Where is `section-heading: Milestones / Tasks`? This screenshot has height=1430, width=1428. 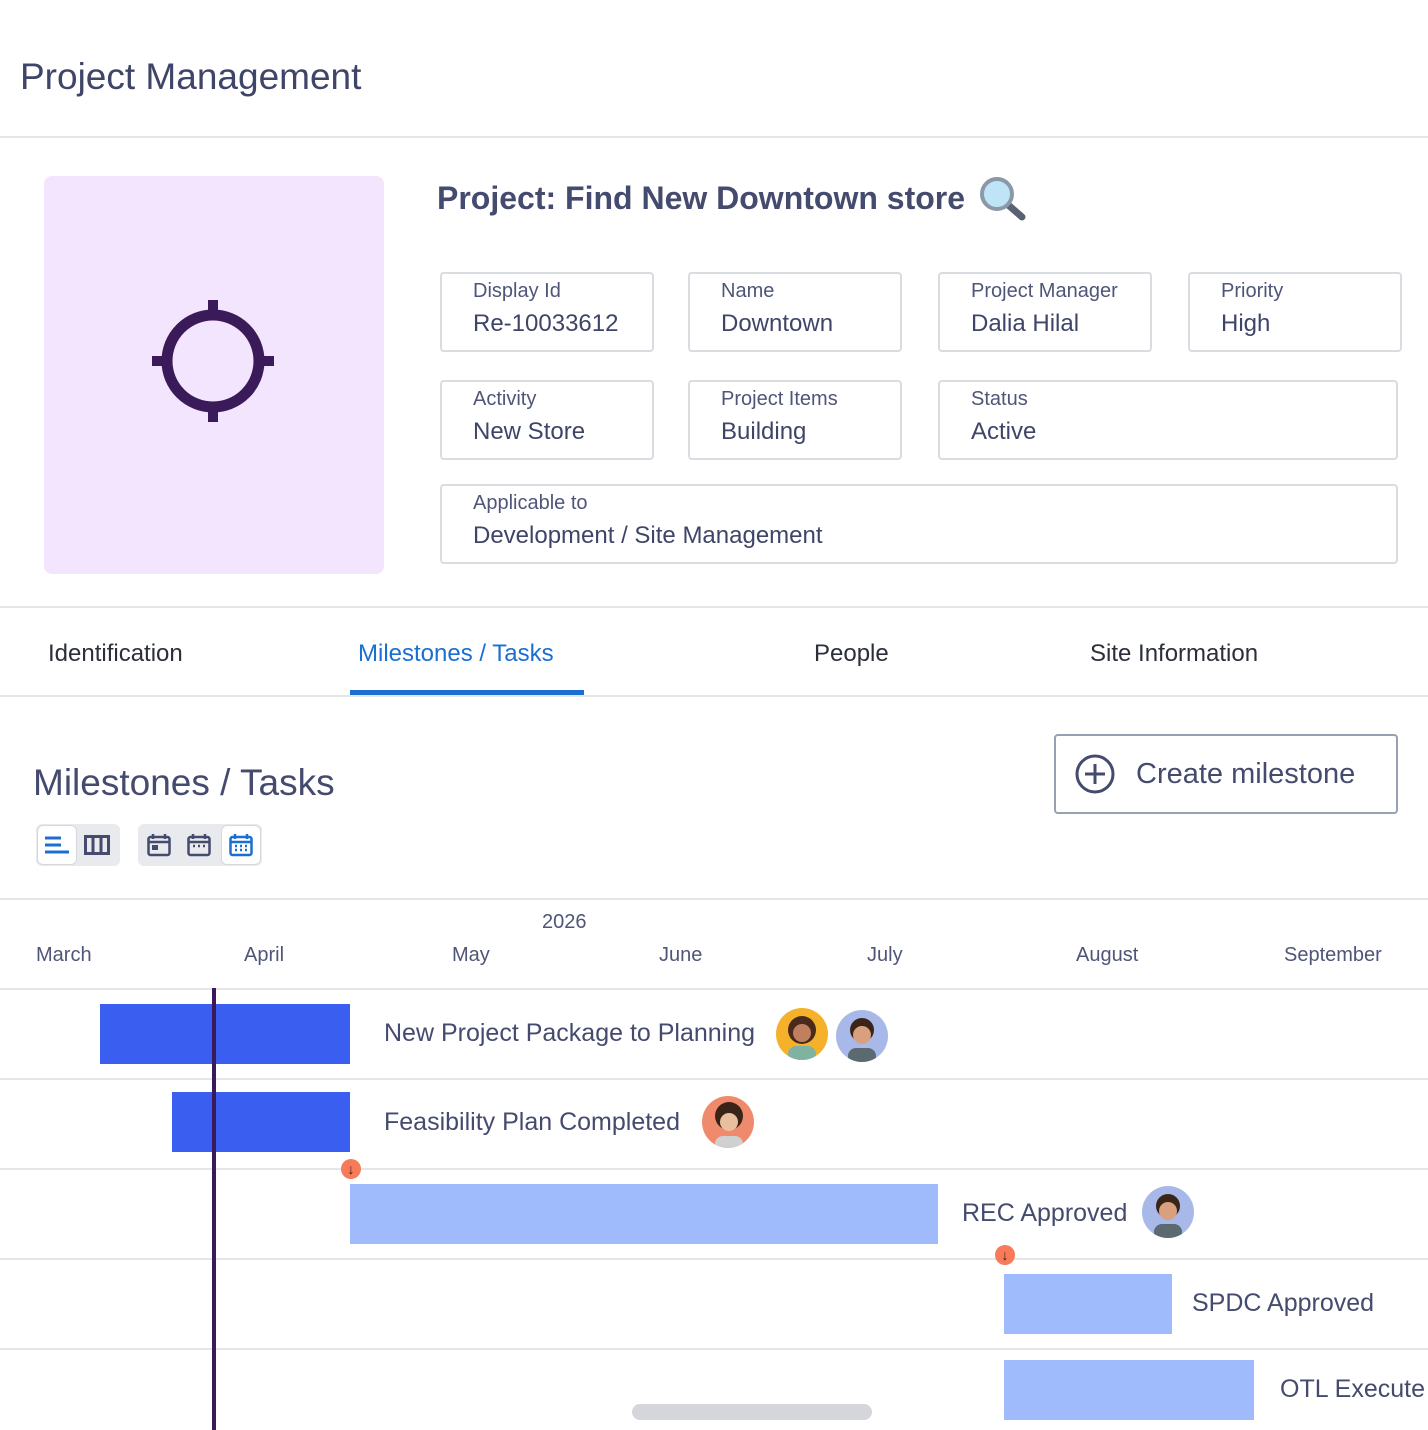 section-heading: Milestones / Tasks is located at coordinates (184, 782).